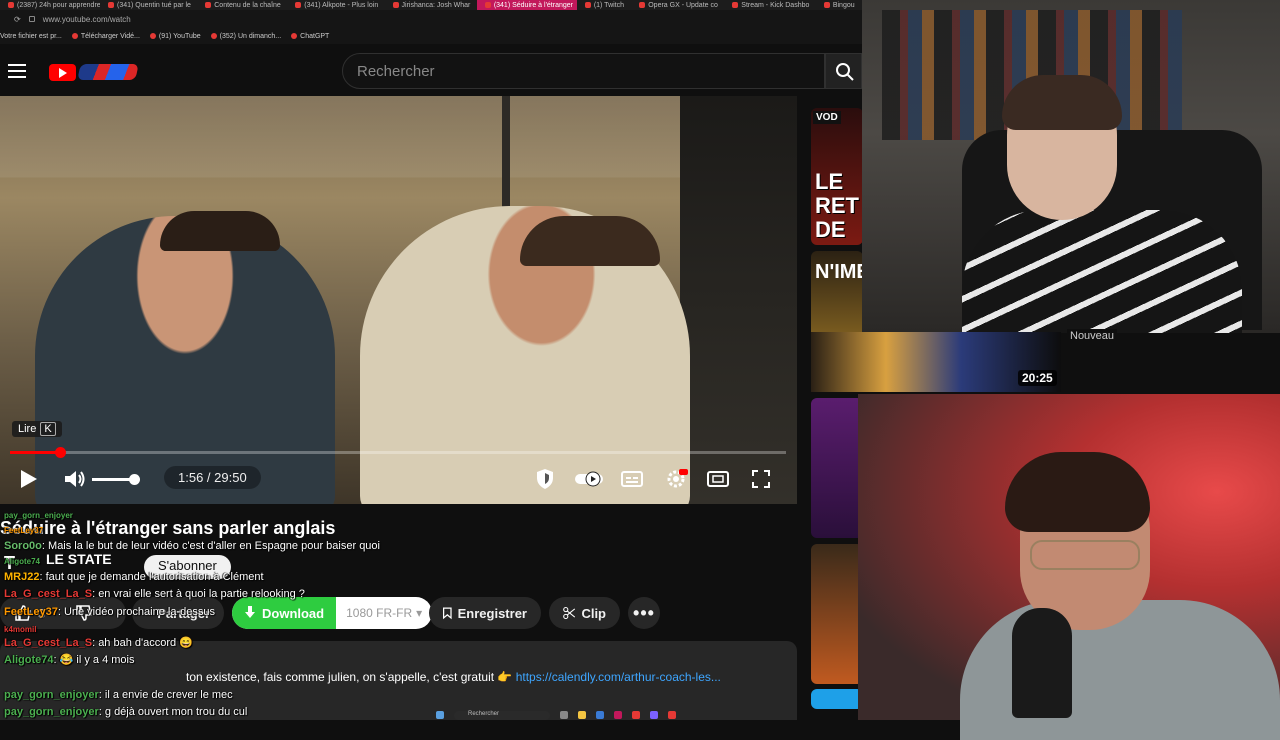 This screenshot has height=740, width=1280. I want to click on browser-tab: (341) Alkpote - Plus loin, so click(335, 5).